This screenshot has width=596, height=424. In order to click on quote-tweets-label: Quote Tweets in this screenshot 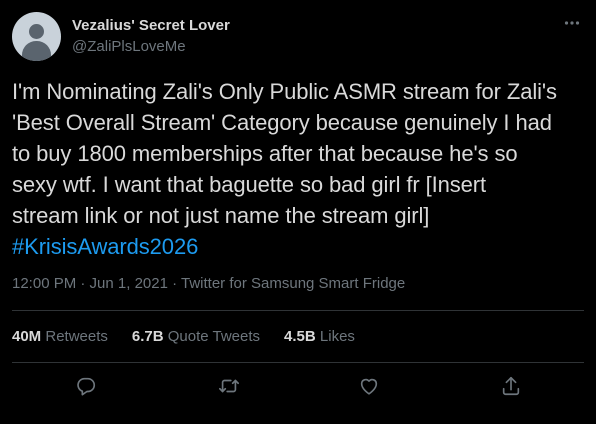, I will do `click(214, 336)`.